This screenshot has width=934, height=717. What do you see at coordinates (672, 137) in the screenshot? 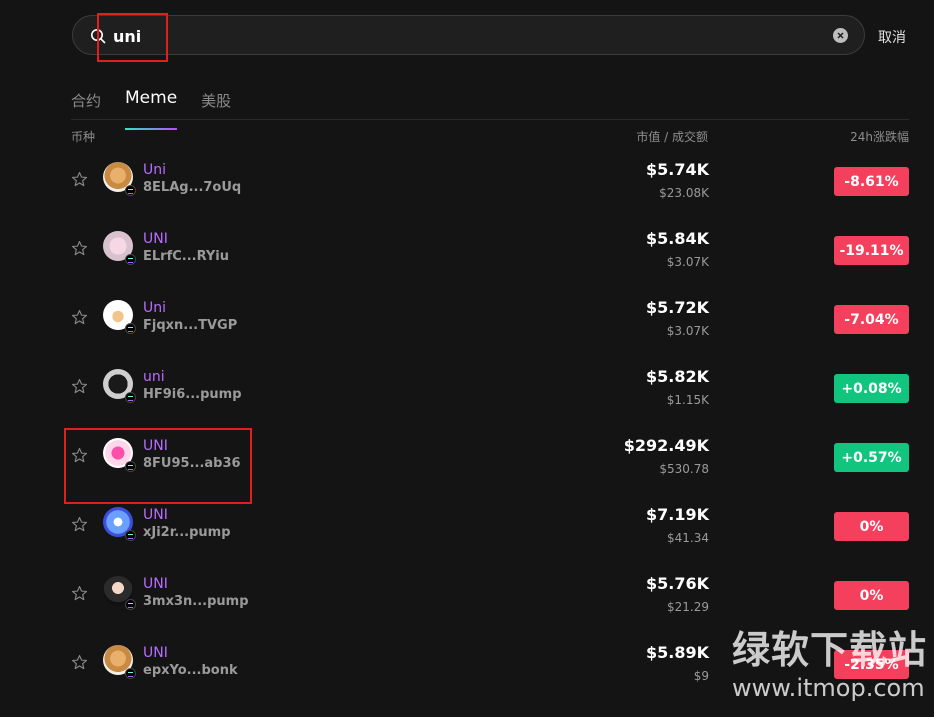
I see `column-header-mcap-volume: 市值 / 成交额` at bounding box center [672, 137].